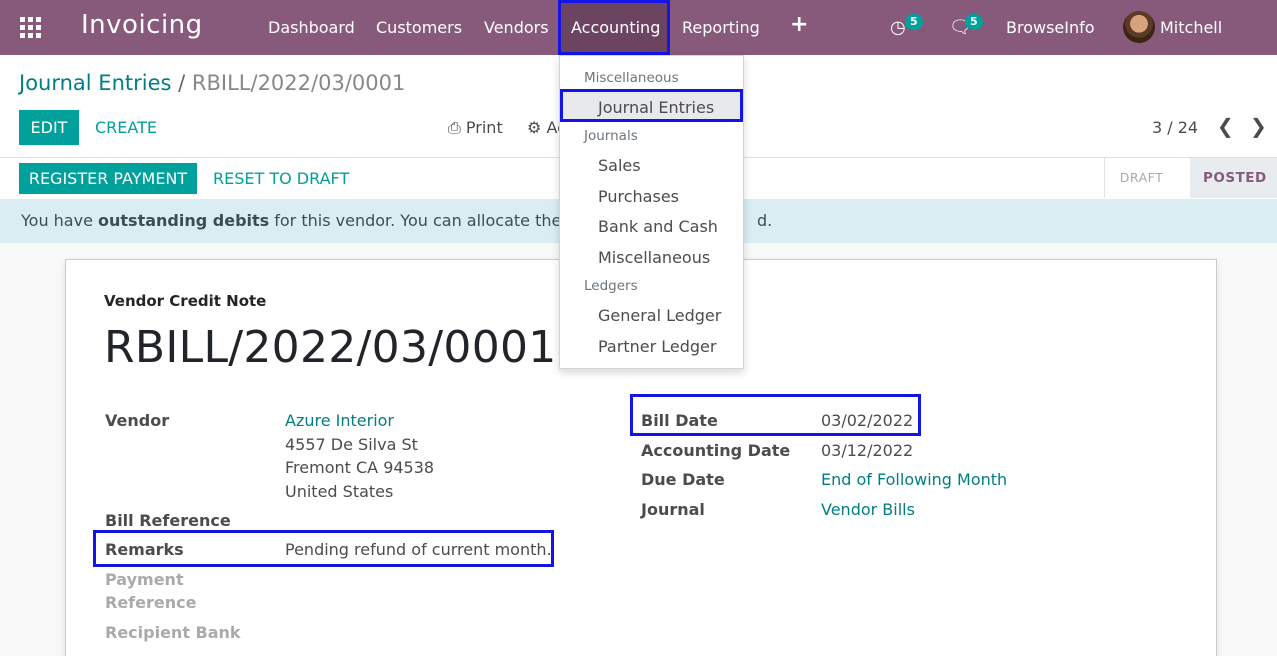 Image resolution: width=1277 pixels, height=656 pixels. I want to click on document-name: RBILL/2022/03/0001, so click(330, 347).